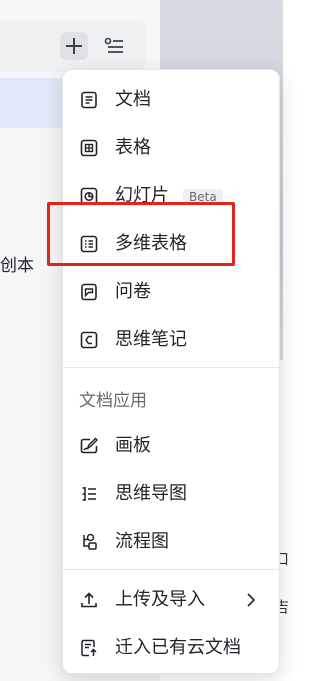 This screenshot has height=681, width=320. Describe the element at coordinates (89, 196) in the screenshot. I see `slides-icon` at that location.